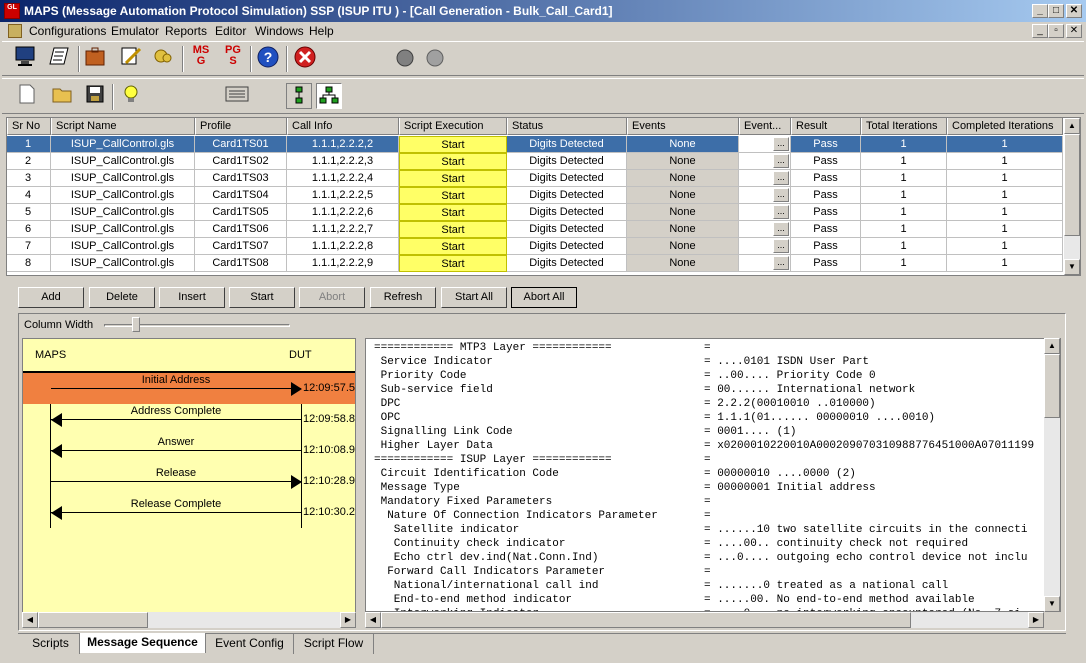 The image size is (1086, 663). Describe the element at coordinates (189, 620) in the screenshot. I see `sequence-horizontal-scrollbar: ◀ ▶` at that location.